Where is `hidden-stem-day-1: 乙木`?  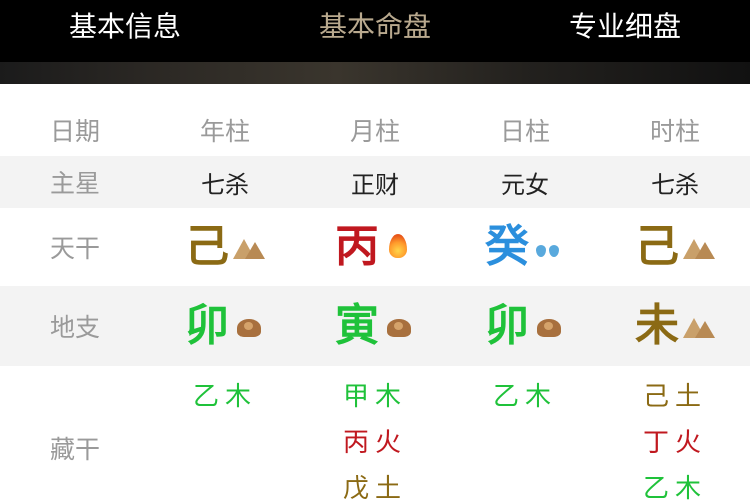 hidden-stem-day-1: 乙木 is located at coordinates (524, 397).